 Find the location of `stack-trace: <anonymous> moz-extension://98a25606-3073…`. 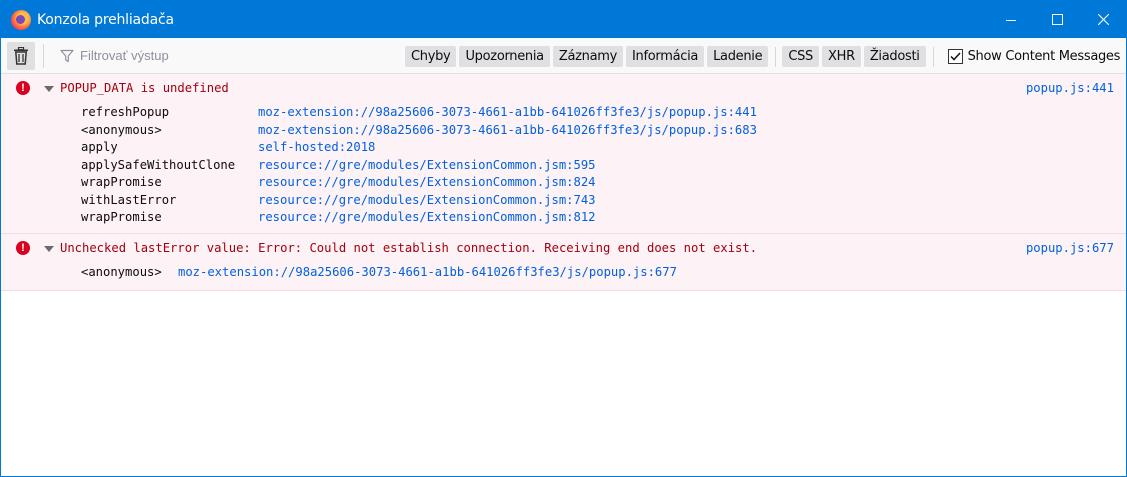

stack-trace: <anonymous> moz-extension://98a25606-3073… is located at coordinates (563, 277).